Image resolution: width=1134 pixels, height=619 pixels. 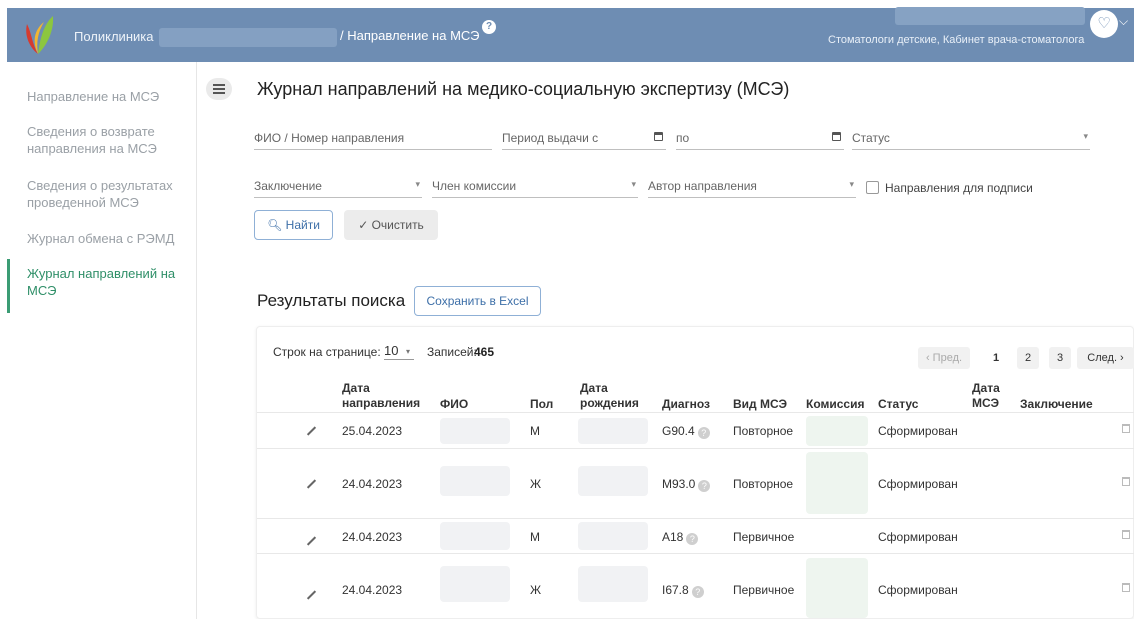 What do you see at coordinates (40, 35) in the screenshot?
I see `clinic-logo-icon` at bounding box center [40, 35].